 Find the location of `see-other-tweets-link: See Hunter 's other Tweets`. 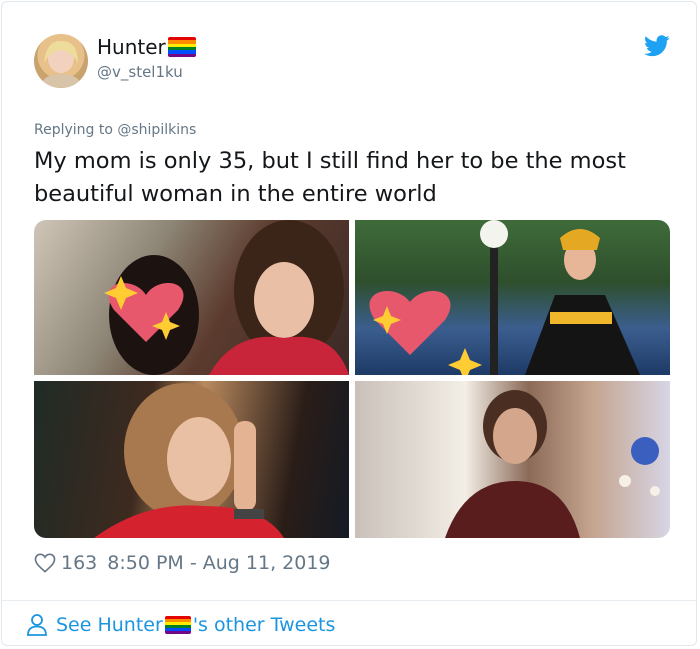

see-other-tweets-link: See Hunter 's other Tweets is located at coordinates (180, 625).